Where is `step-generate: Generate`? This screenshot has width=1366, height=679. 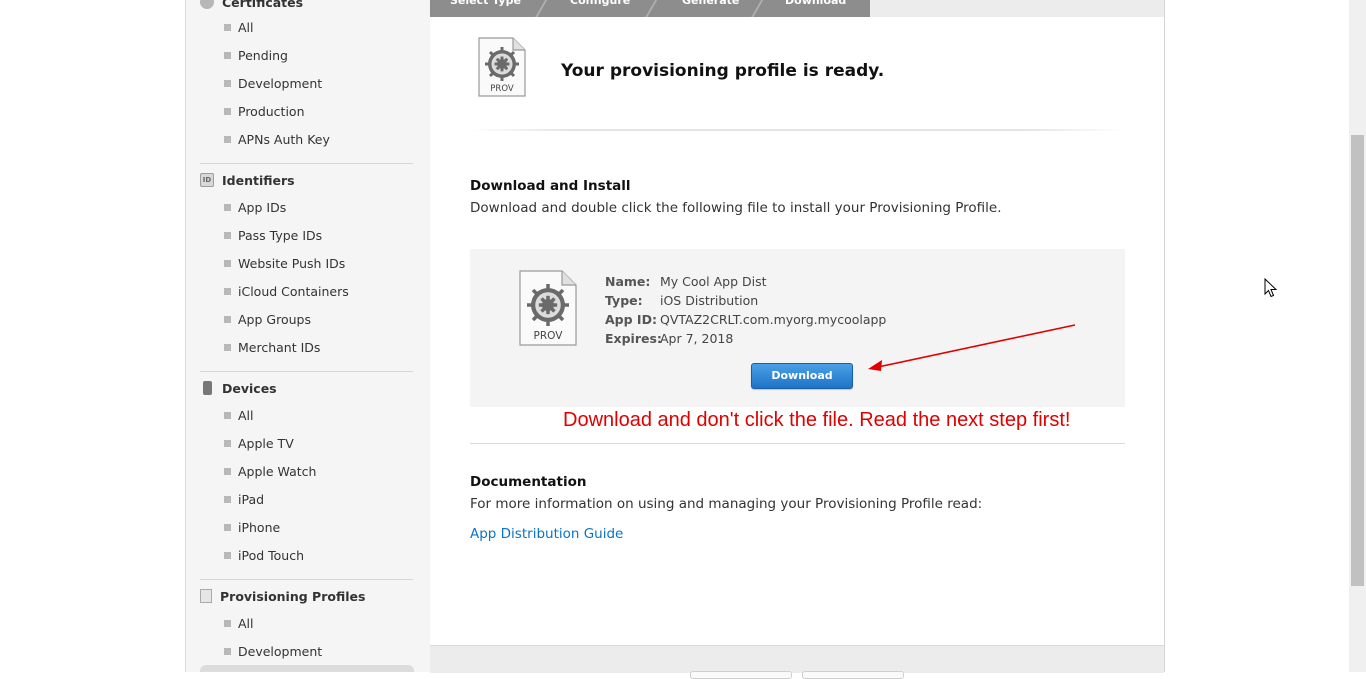 step-generate: Generate is located at coordinates (711, 3).